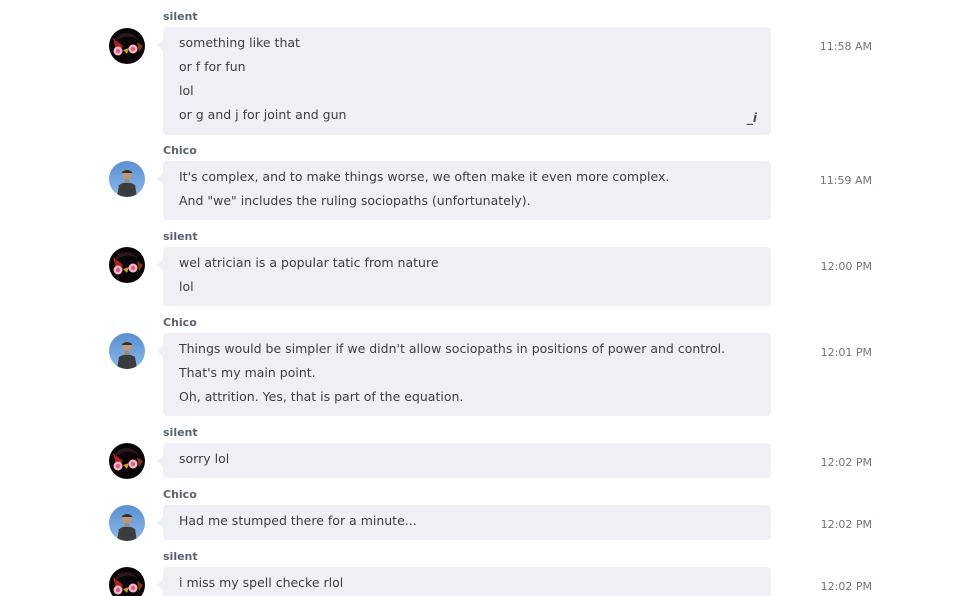 The height and width of the screenshot is (596, 975). I want to click on message-text: i miss my spell checke rlol, so click(261, 582).